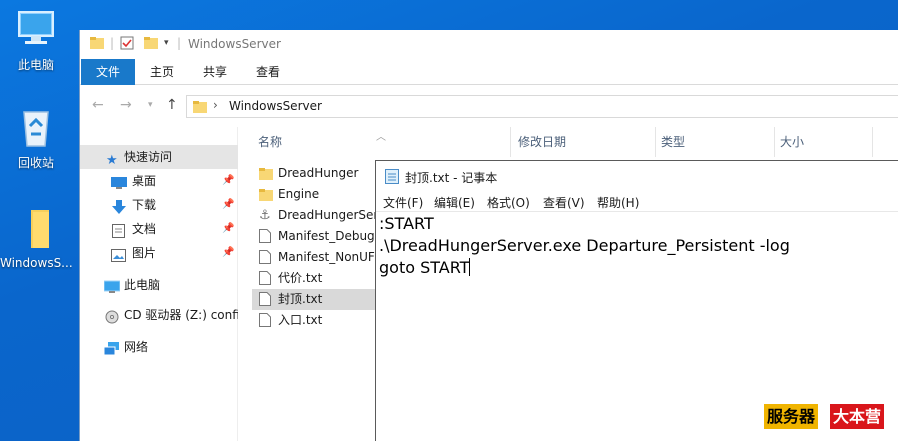 The width and height of the screenshot is (898, 441). Describe the element at coordinates (542, 106) in the screenshot. I see `address-bar: › WindowsServer` at that location.